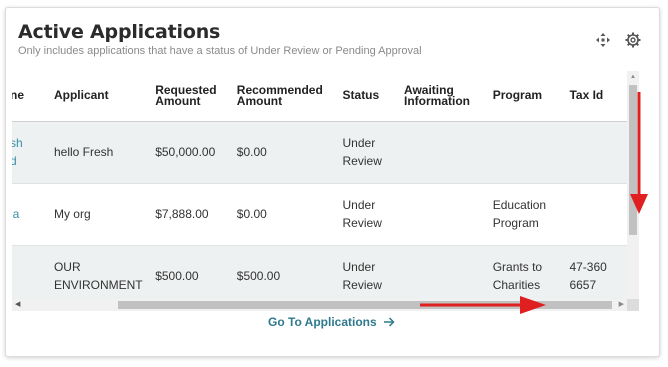 The height and width of the screenshot is (367, 668). I want to click on cell-requested: $500.00, so click(188, 276).